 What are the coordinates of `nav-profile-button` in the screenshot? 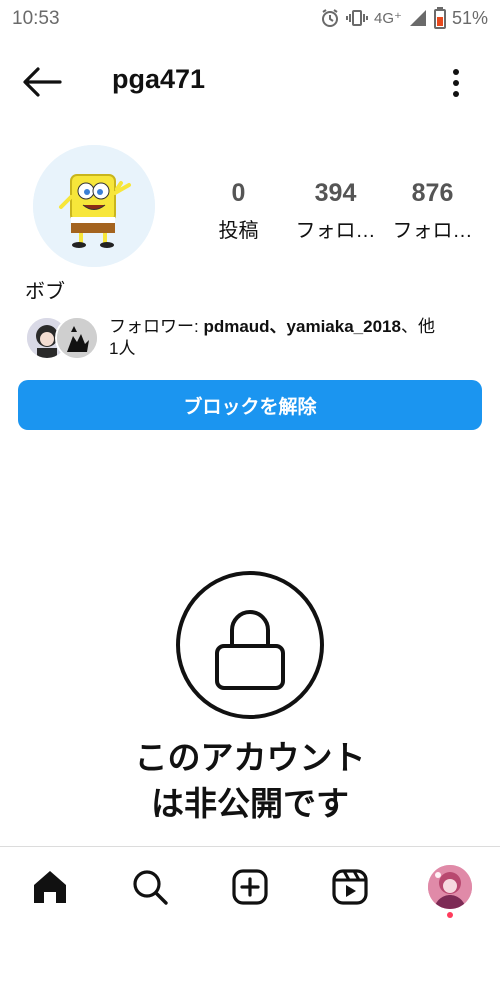 It's located at (450, 887).